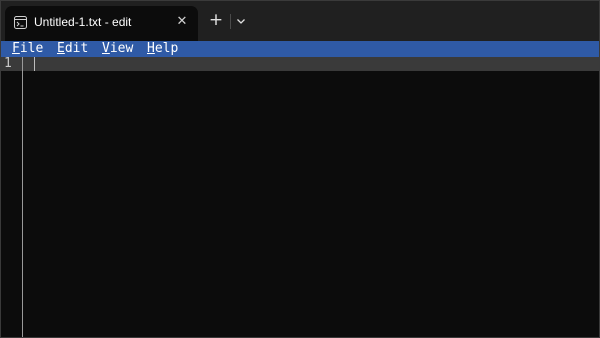 Image resolution: width=600 pixels, height=338 pixels. Describe the element at coordinates (20, 22) in the screenshot. I see `terminal-app-icon` at that location.